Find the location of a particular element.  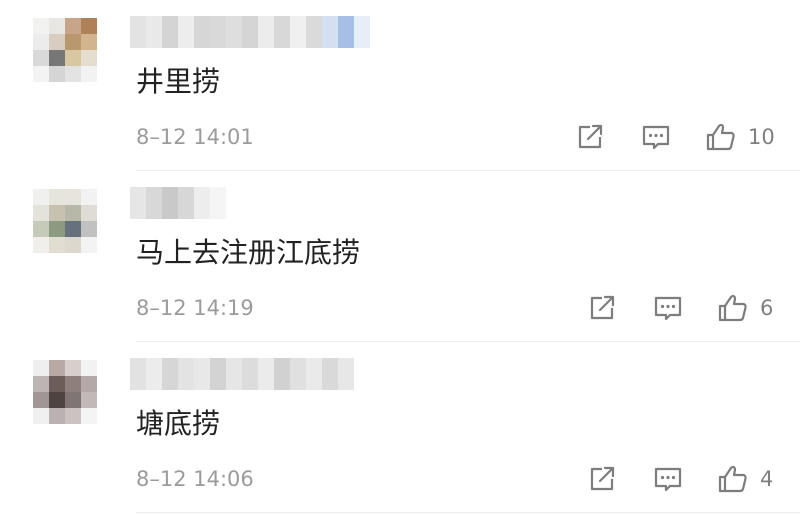

comment-text: 塘底捞 is located at coordinates (178, 423).